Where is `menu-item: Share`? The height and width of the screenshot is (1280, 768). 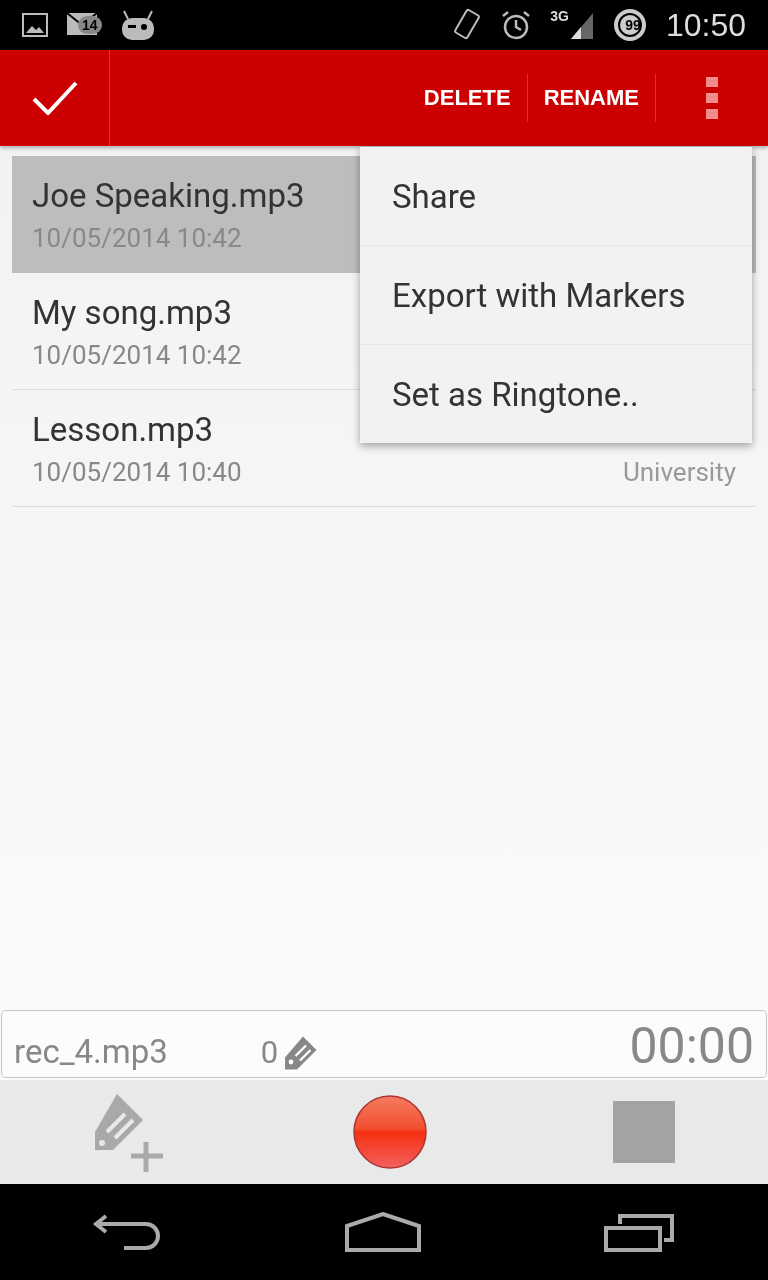 menu-item: Share is located at coordinates (556, 196).